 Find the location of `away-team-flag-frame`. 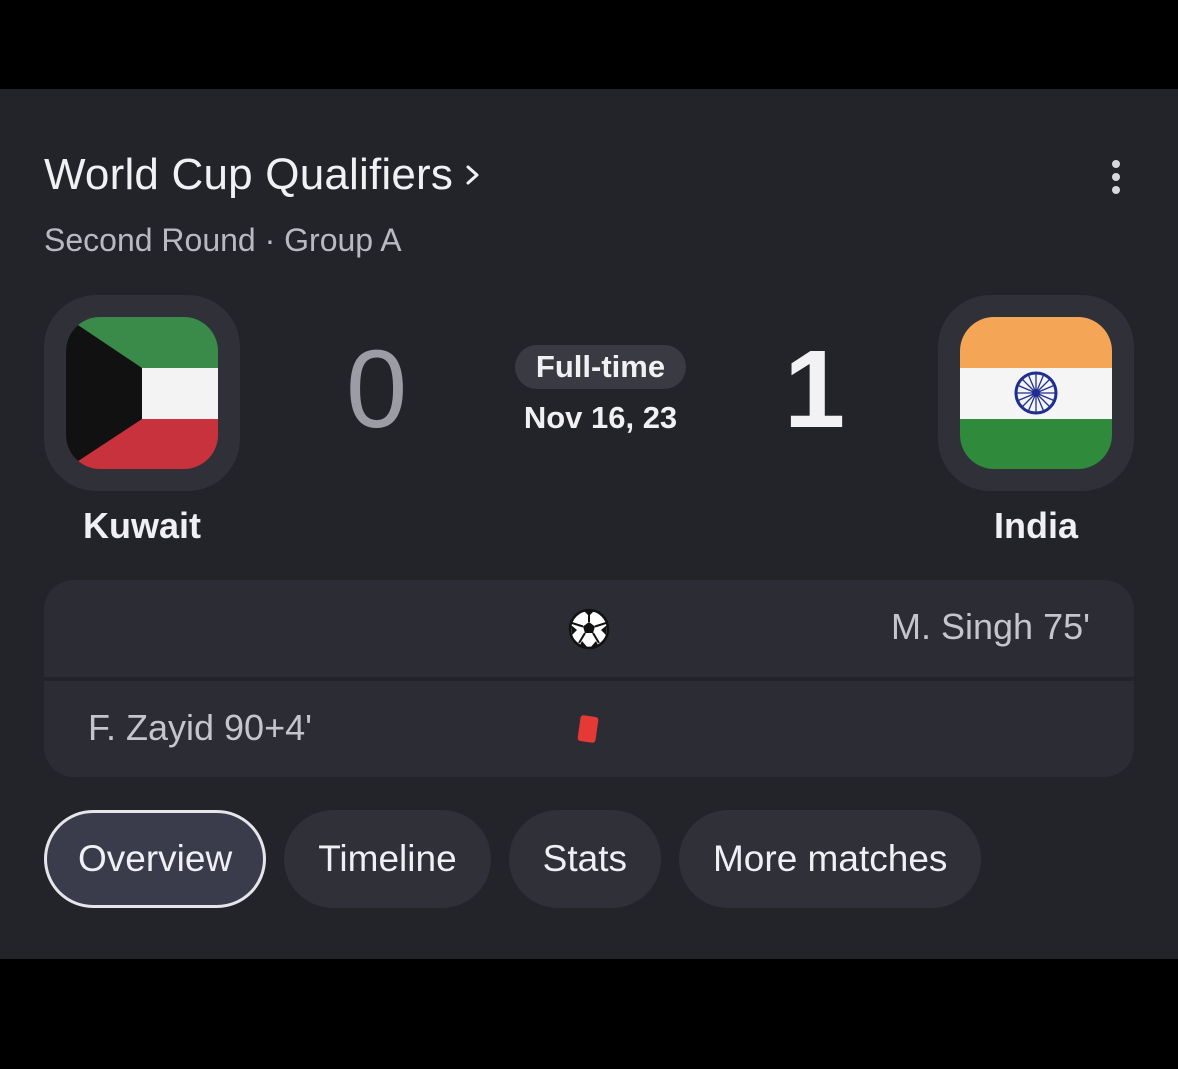

away-team-flag-frame is located at coordinates (1036, 393).